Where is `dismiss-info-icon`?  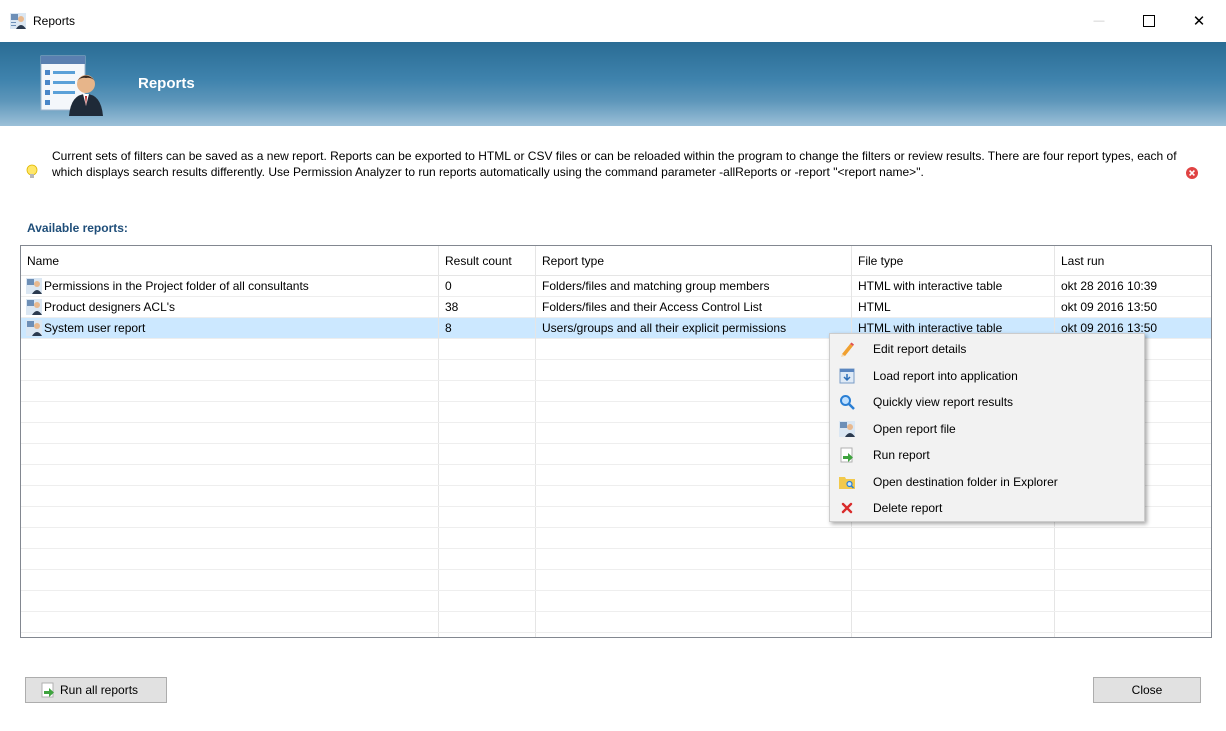 dismiss-info-icon is located at coordinates (1192, 173).